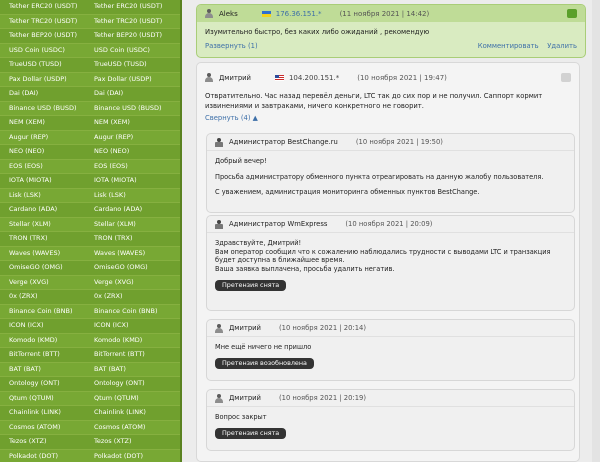 The height and width of the screenshot is (462, 600). What do you see at coordinates (133, 224) in the screenshot?
I see `get-currency: Stellar (XLM)` at bounding box center [133, 224].